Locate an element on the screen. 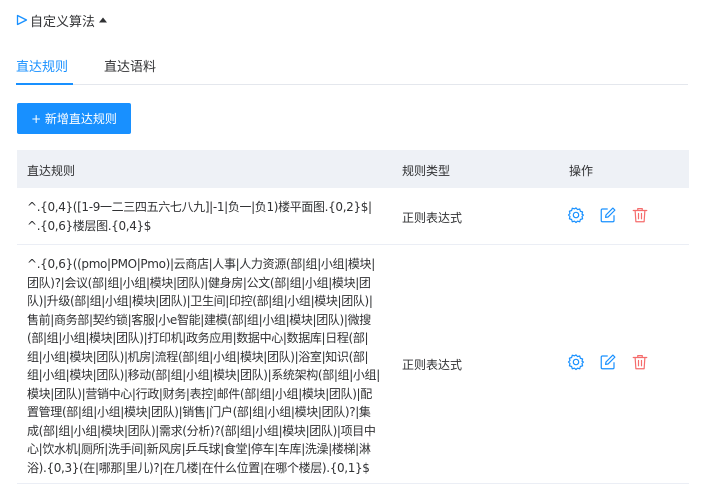 Image resolution: width=715 pixels, height=496 pixels. column-header-actions: 操作 is located at coordinates (581, 171).